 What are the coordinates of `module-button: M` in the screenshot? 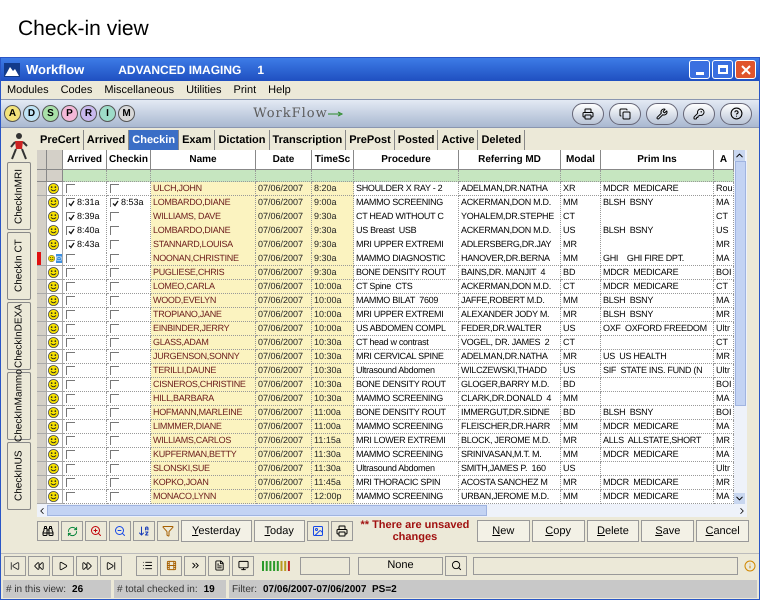 It's located at (126, 113).